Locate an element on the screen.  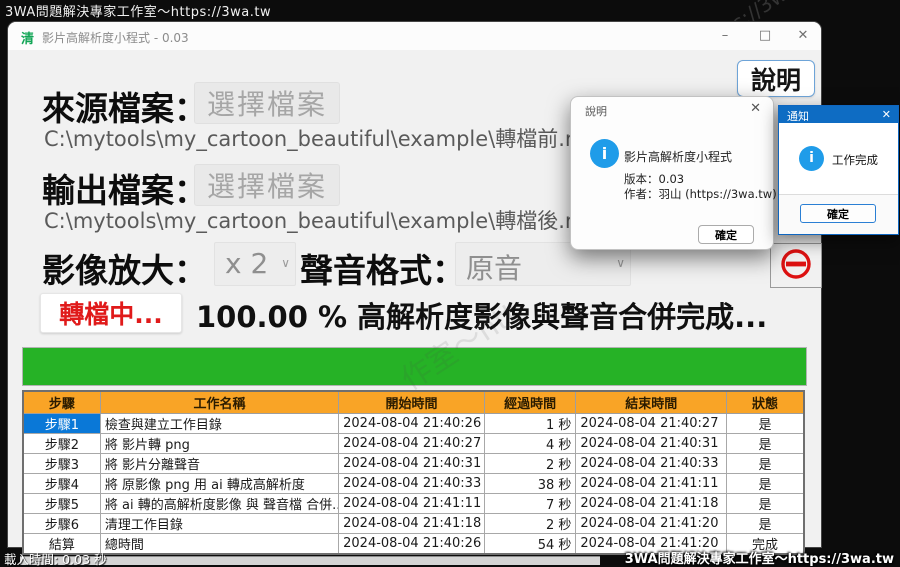
table-cell: 步驟2 is located at coordinates (61, 443).